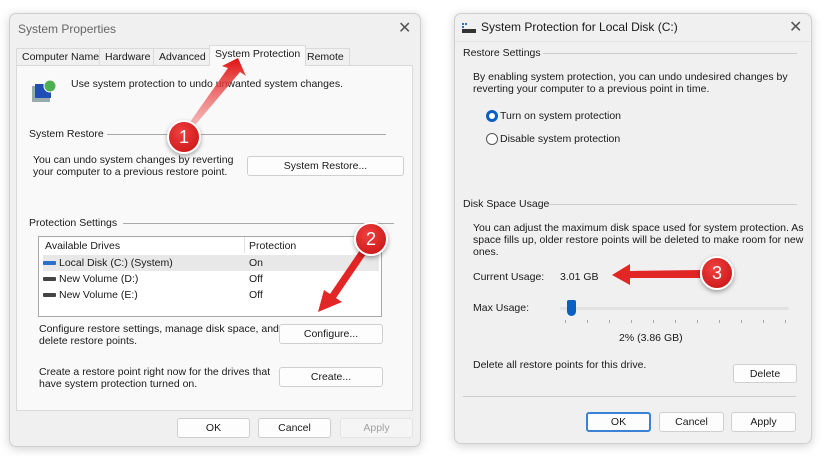 This screenshot has width=825, height=456. What do you see at coordinates (371, 239) in the screenshot?
I see `annotation-badge-2: 2` at bounding box center [371, 239].